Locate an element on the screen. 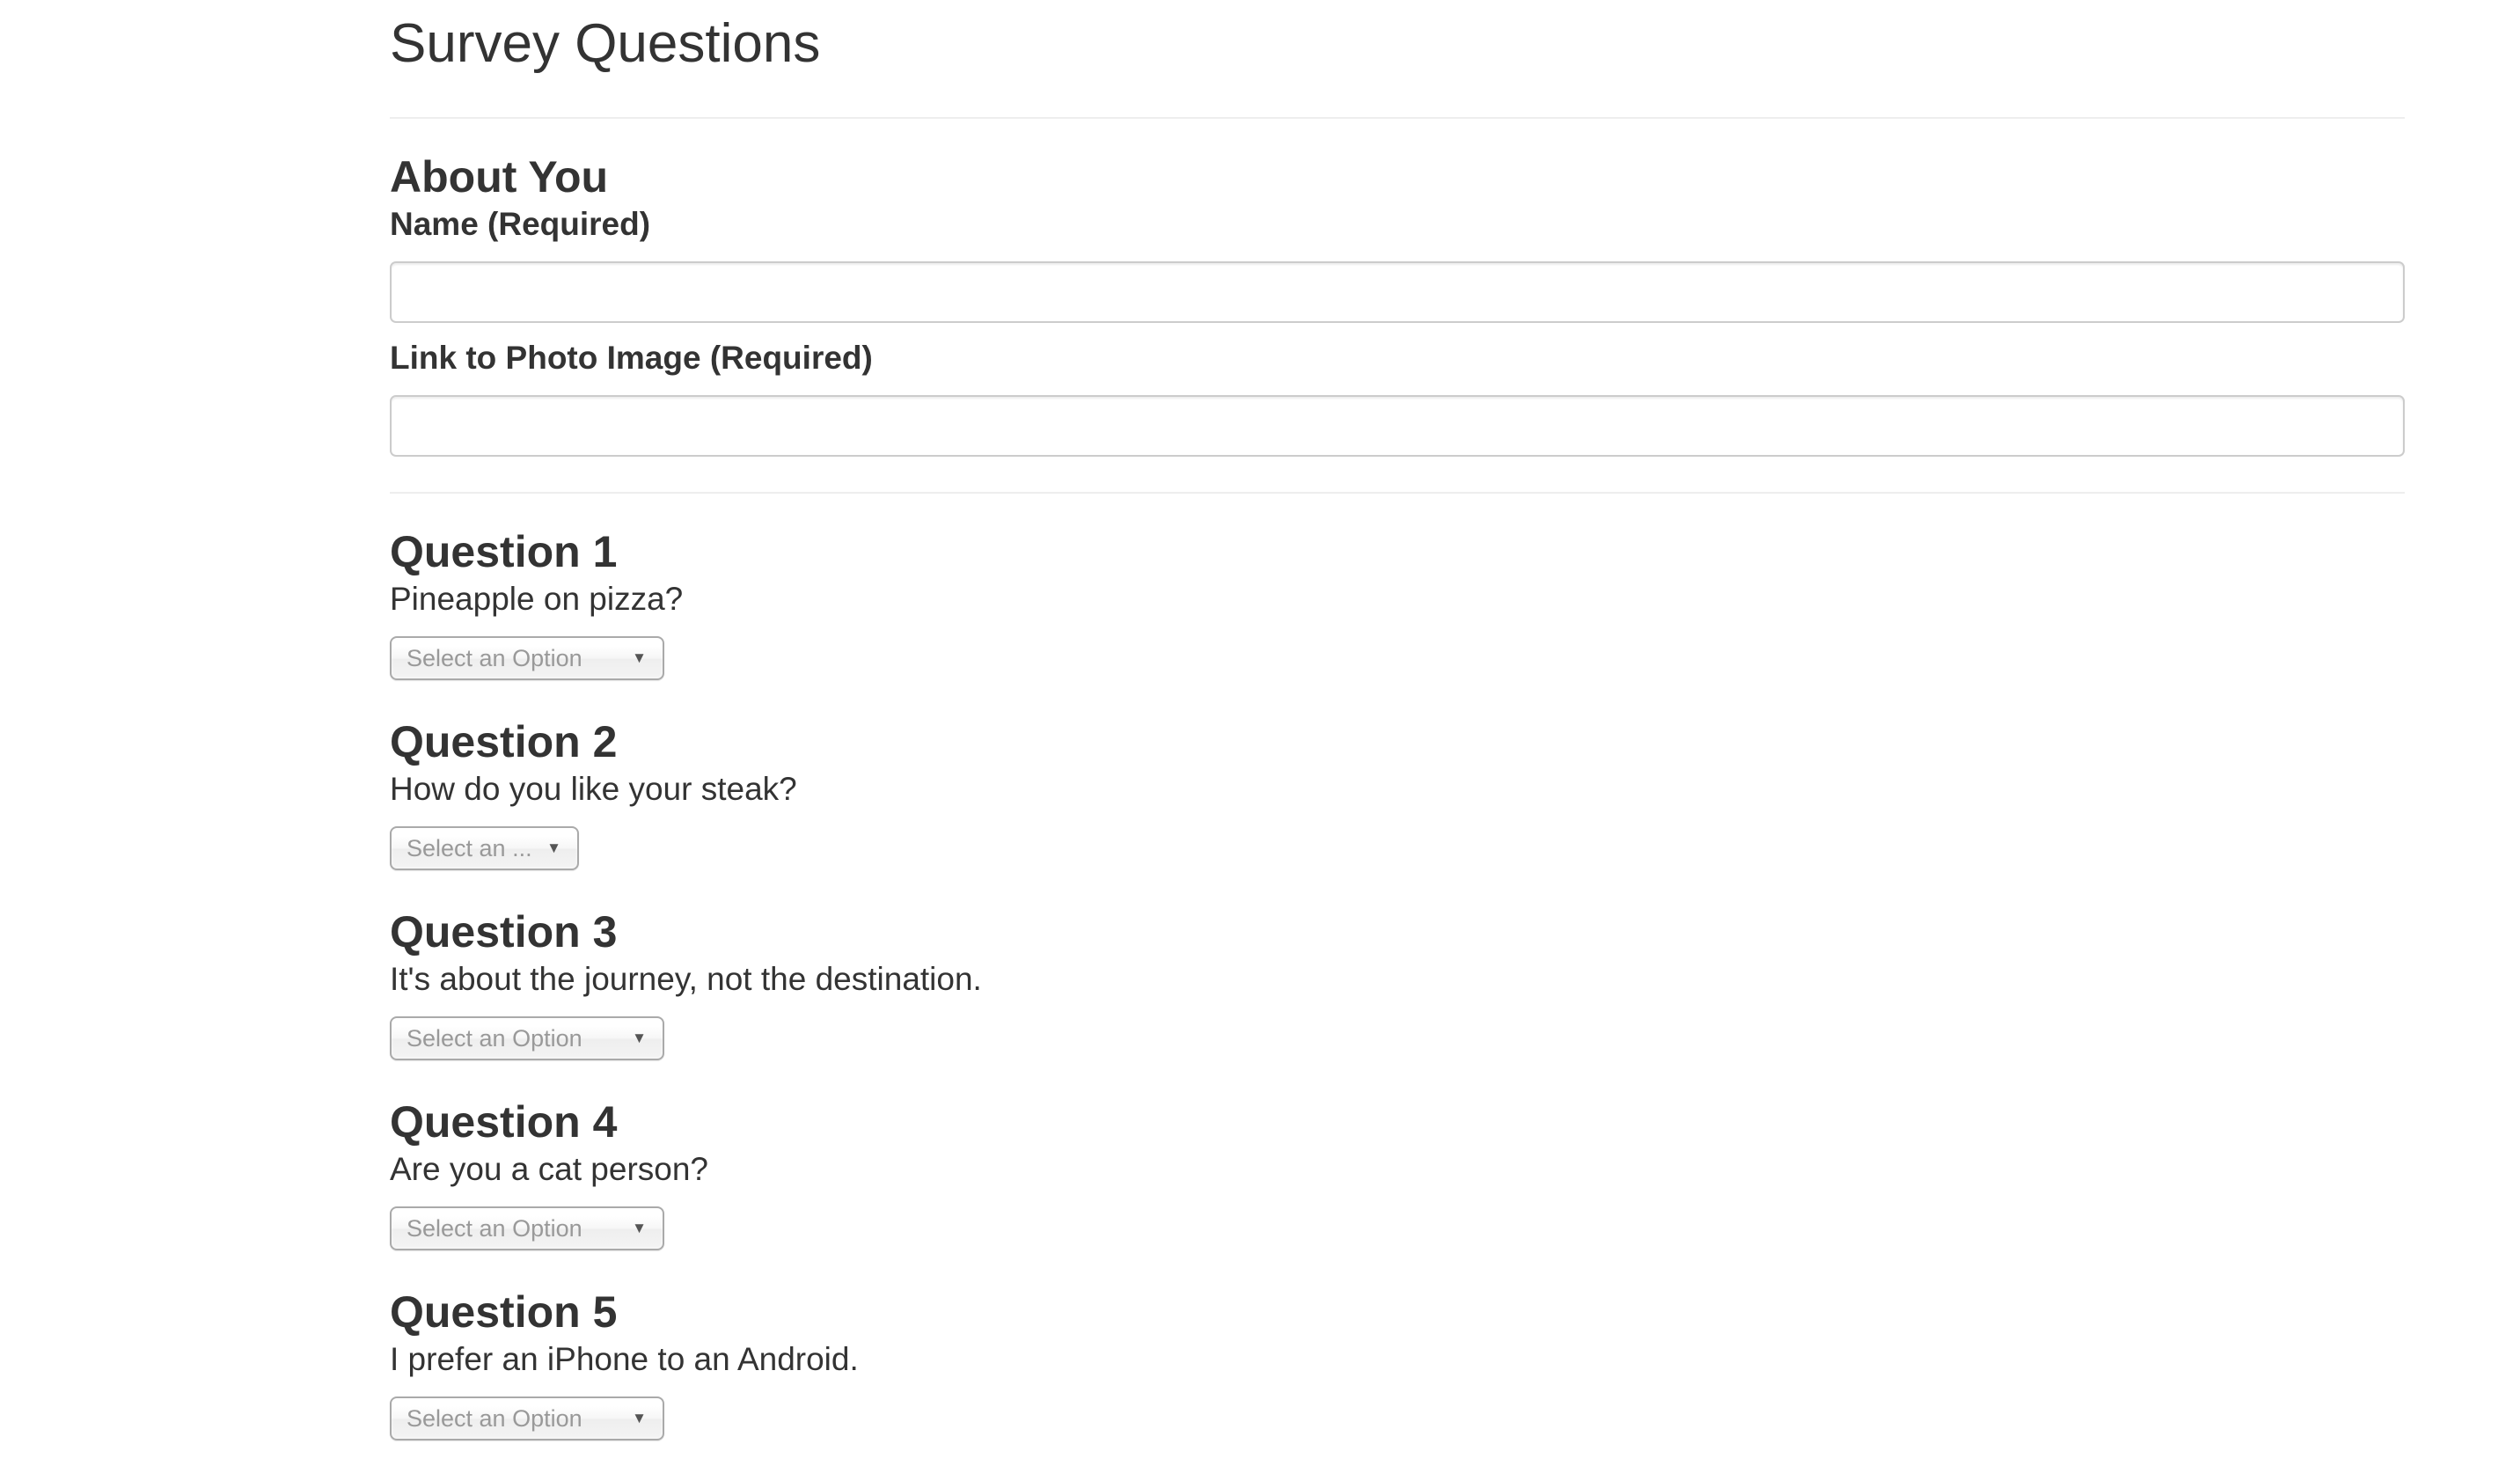  title-divider is located at coordinates (1397, 118).